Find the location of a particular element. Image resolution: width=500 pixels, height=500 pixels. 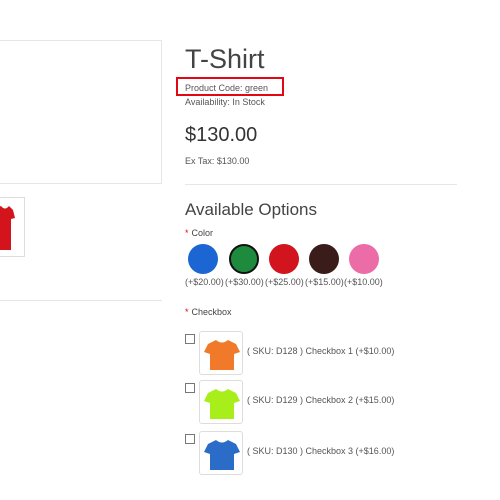

checkbox-item-label: ( SKU: D130 ) Checkbox 3 (+$16.00) is located at coordinates (321, 451).